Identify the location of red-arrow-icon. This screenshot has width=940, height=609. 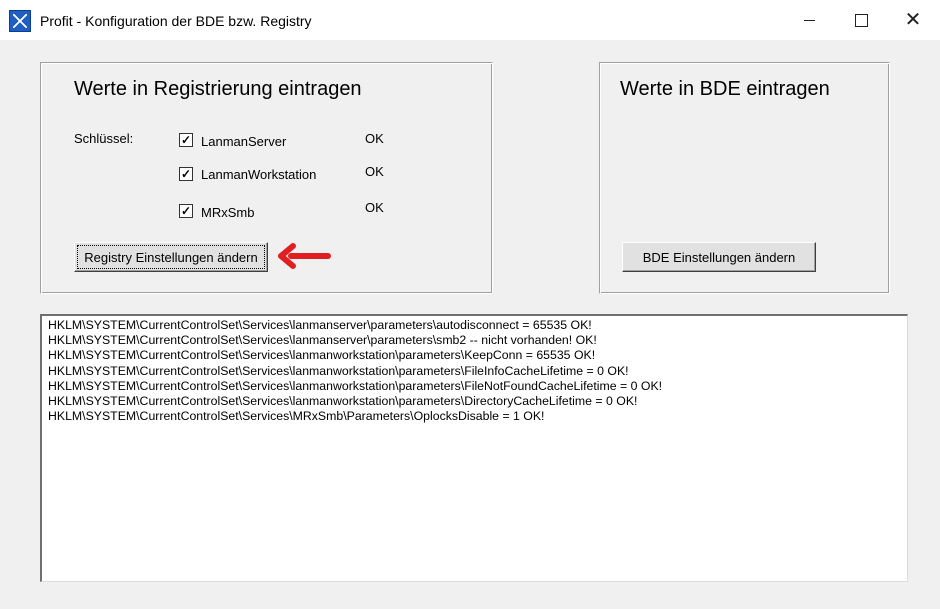
(304, 256).